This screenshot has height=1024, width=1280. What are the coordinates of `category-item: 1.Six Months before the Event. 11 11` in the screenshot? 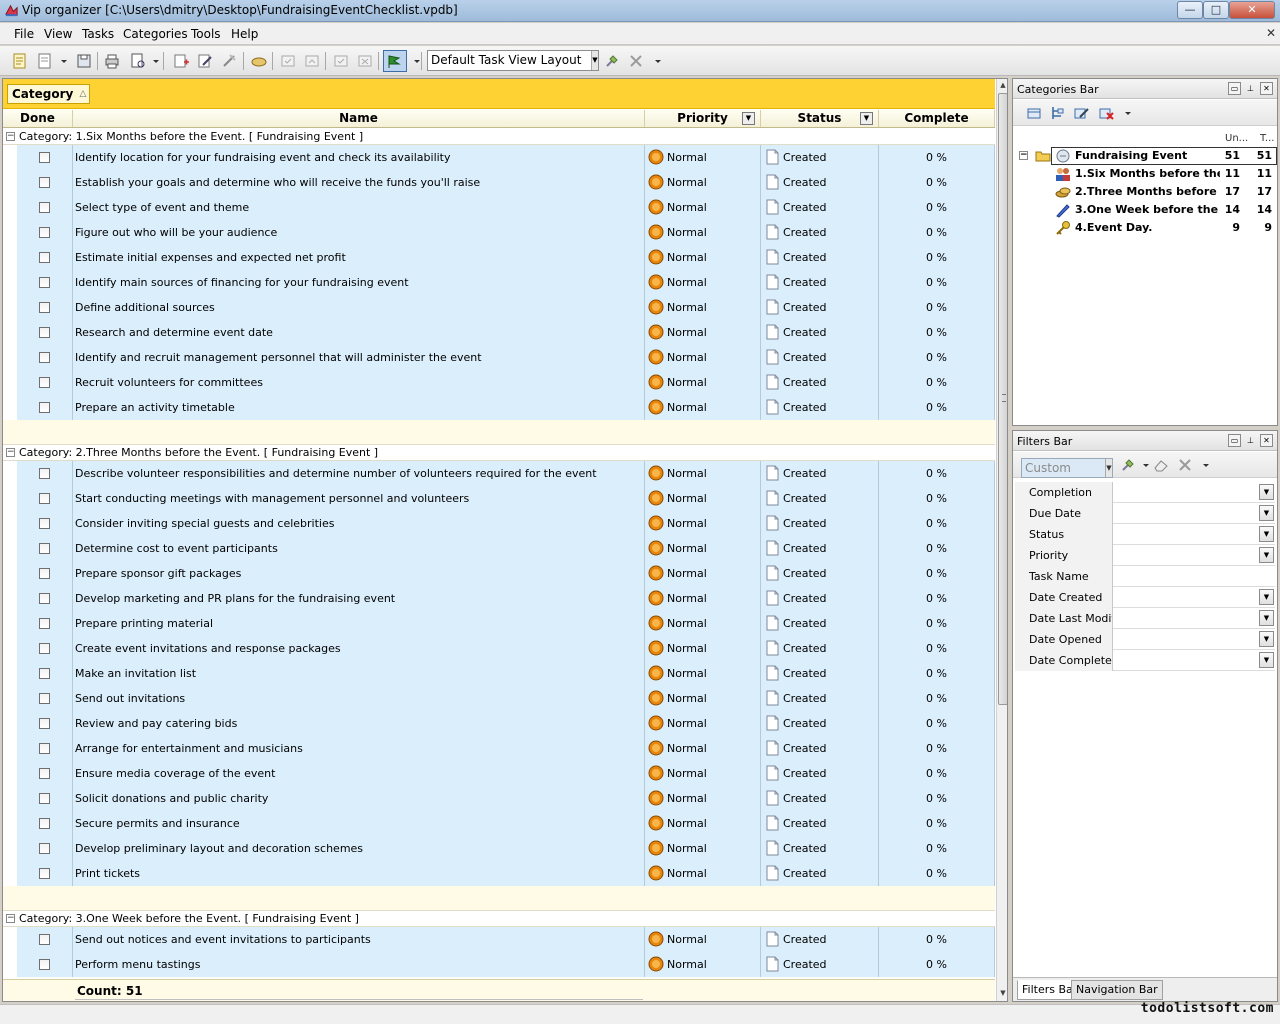 It's located at (1145, 174).